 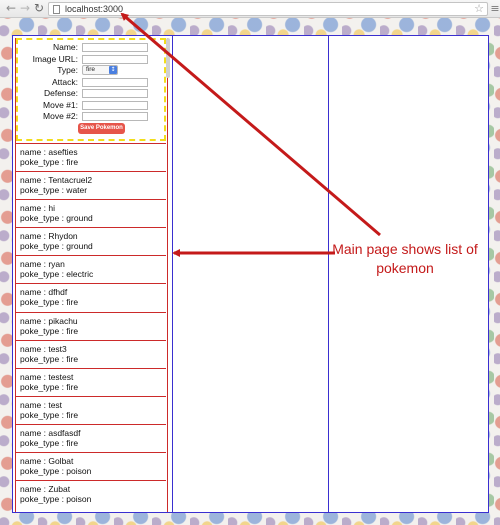 What do you see at coordinates (405, 258) in the screenshot?
I see `annotation-text: Main page shows list of pokemon` at bounding box center [405, 258].